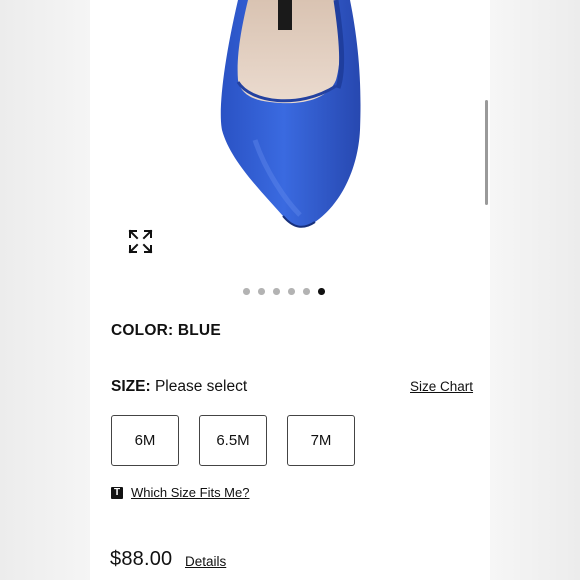  I want to click on scrollbar, so click(486, 152).